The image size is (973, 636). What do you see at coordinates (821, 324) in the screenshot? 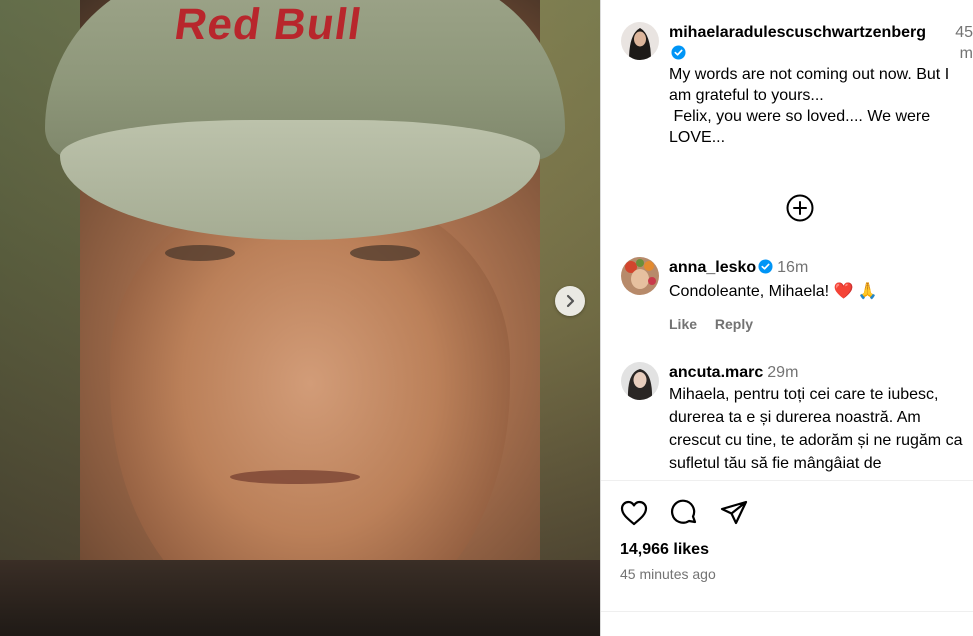
I see `comment-actions: Like Reply` at bounding box center [821, 324].